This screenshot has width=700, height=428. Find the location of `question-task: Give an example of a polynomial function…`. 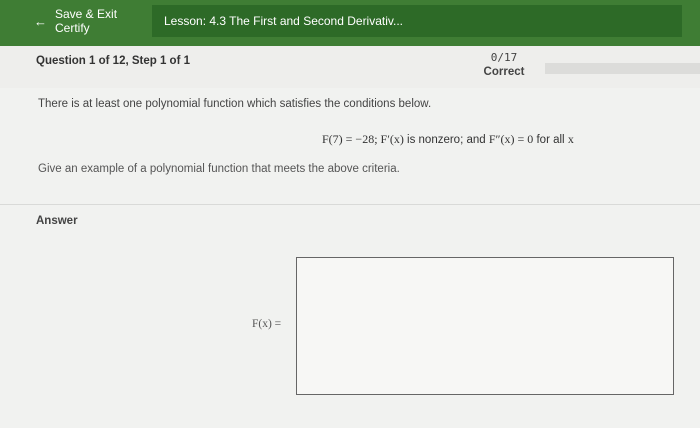

question-task: Give an example of a polynomial function… is located at coordinates (219, 169).